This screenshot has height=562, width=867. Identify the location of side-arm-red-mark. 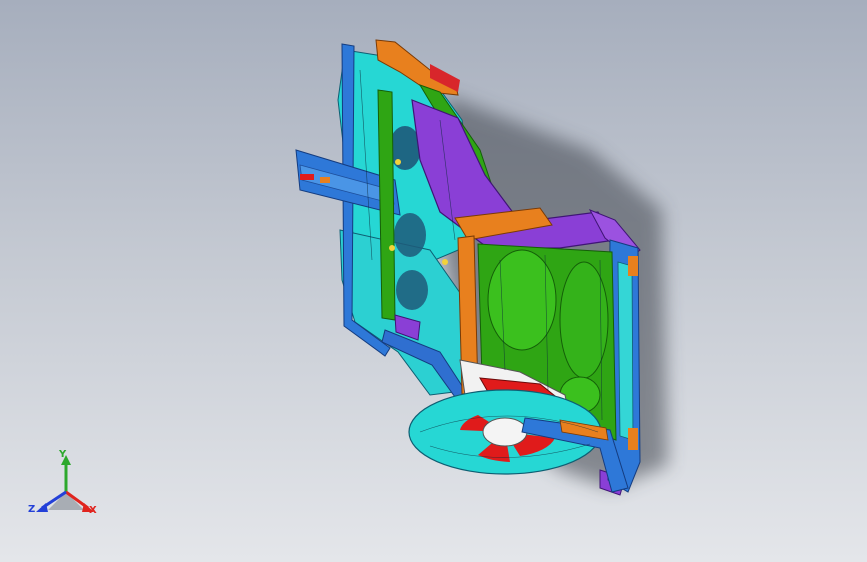
(307, 177).